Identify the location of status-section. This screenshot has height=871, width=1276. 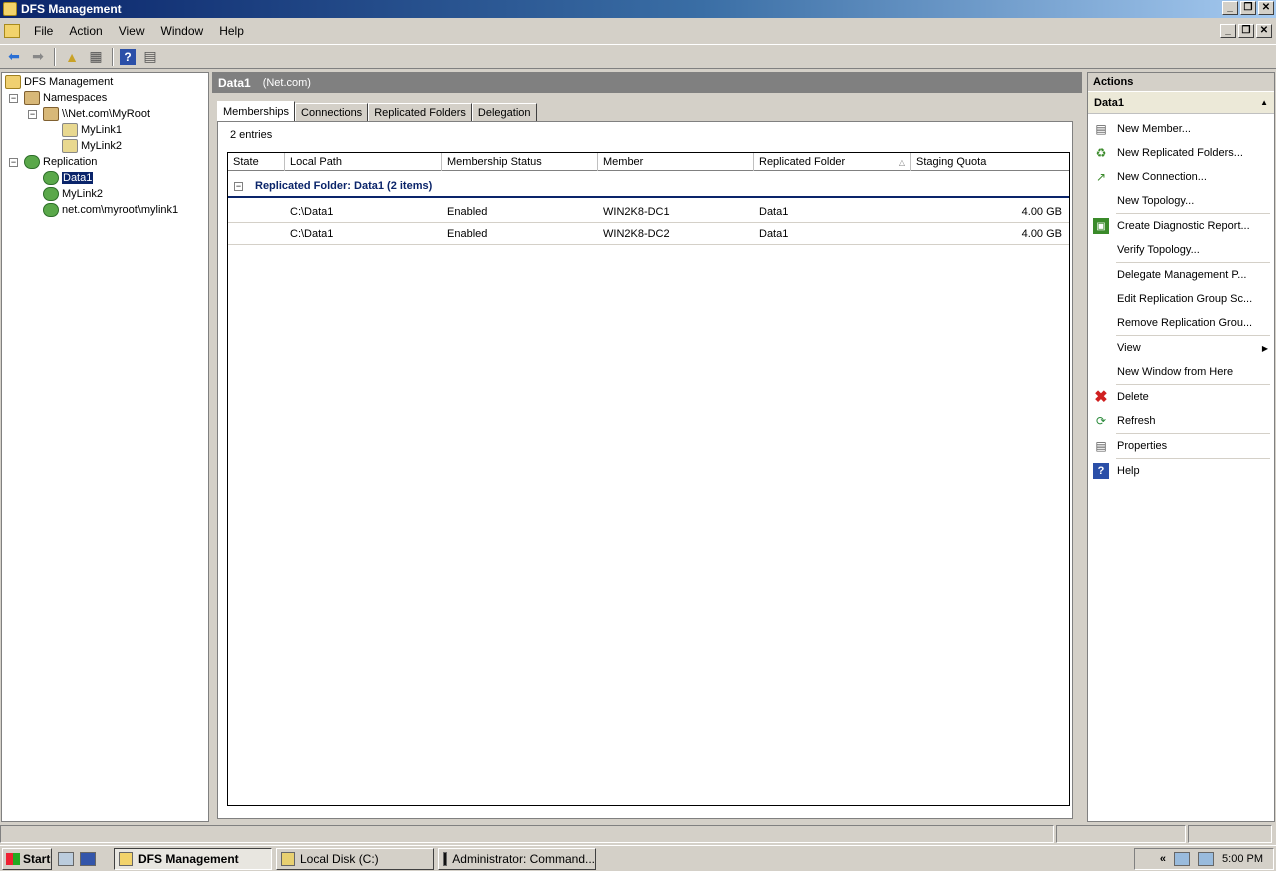
(1230, 834).